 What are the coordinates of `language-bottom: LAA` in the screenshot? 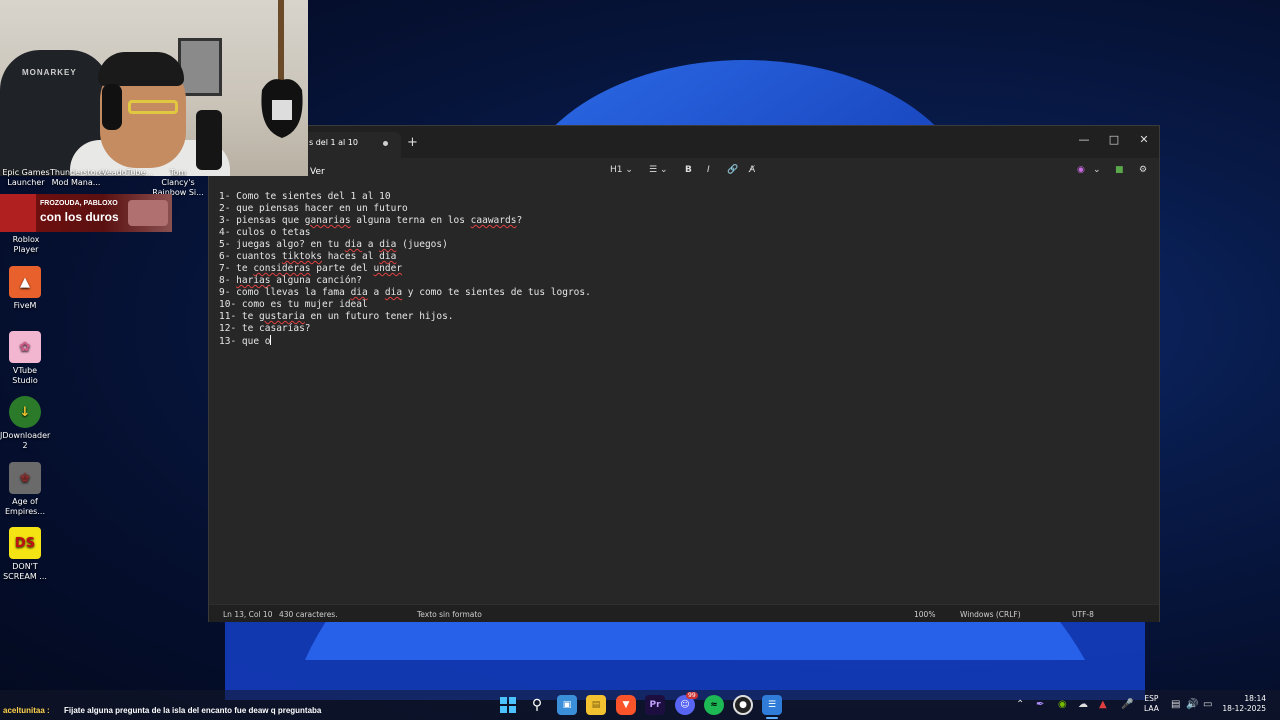 It's located at (1151, 708).